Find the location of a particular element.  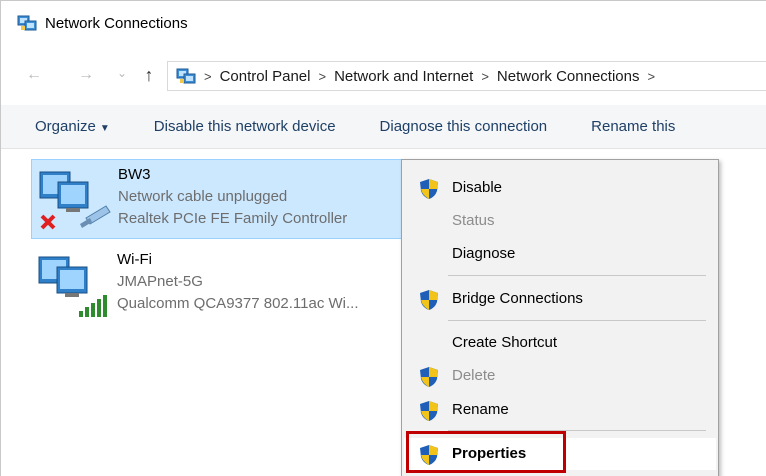

up-arrow-icon: ↑ is located at coordinates (149, 74).